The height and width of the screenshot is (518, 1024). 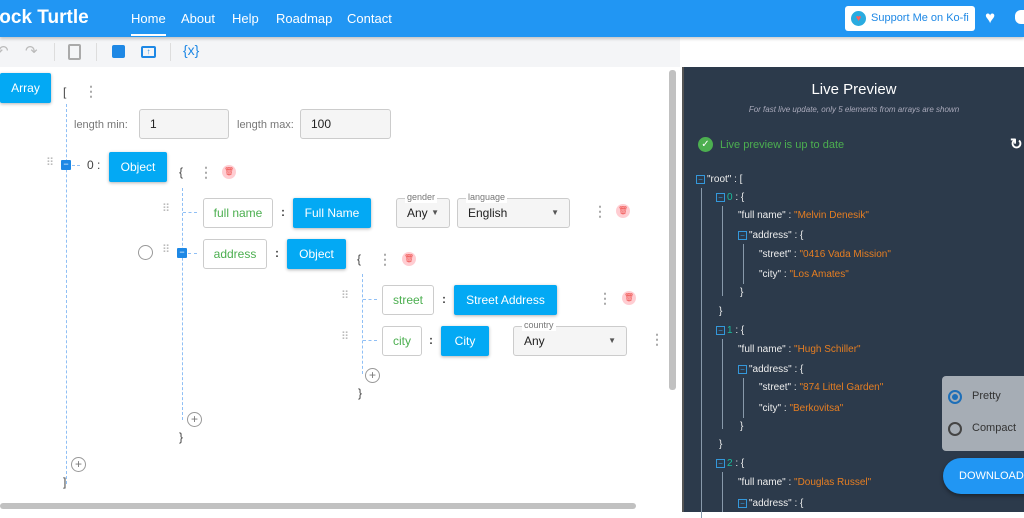 I want to click on address-close-brace: }, so click(x=360, y=393).